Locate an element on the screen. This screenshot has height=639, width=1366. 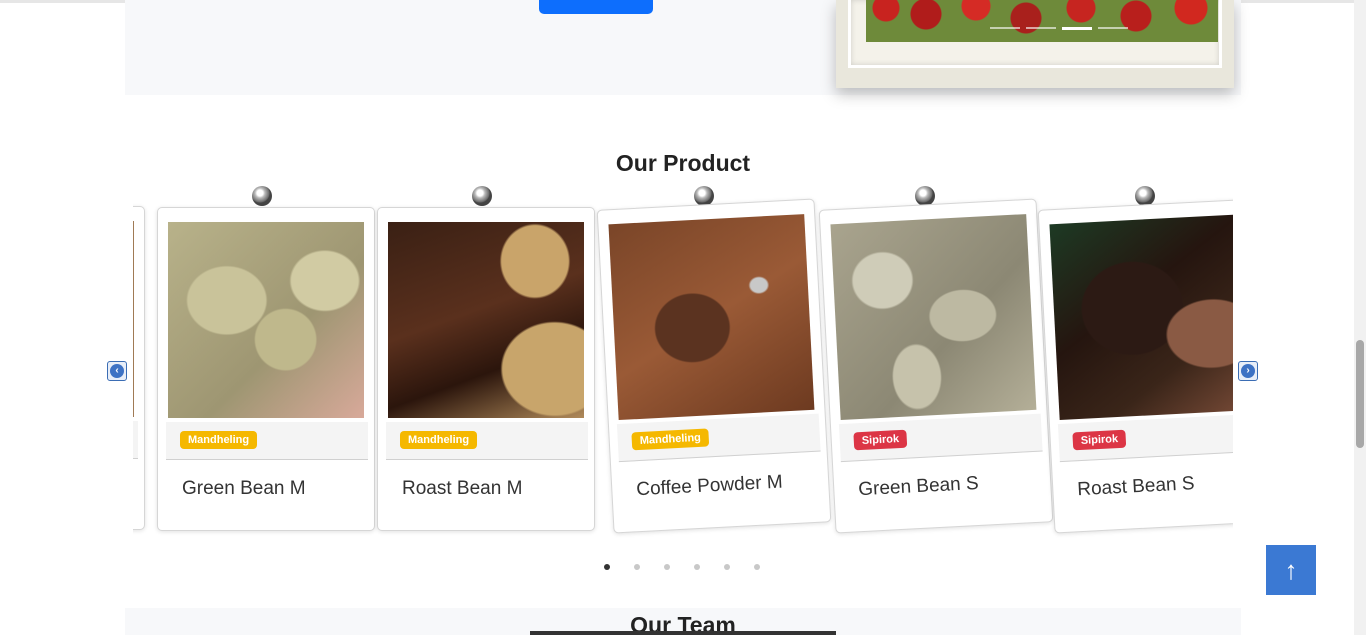
product-card: Sipirok Roast Bean S is located at coordinates (1135, 366).